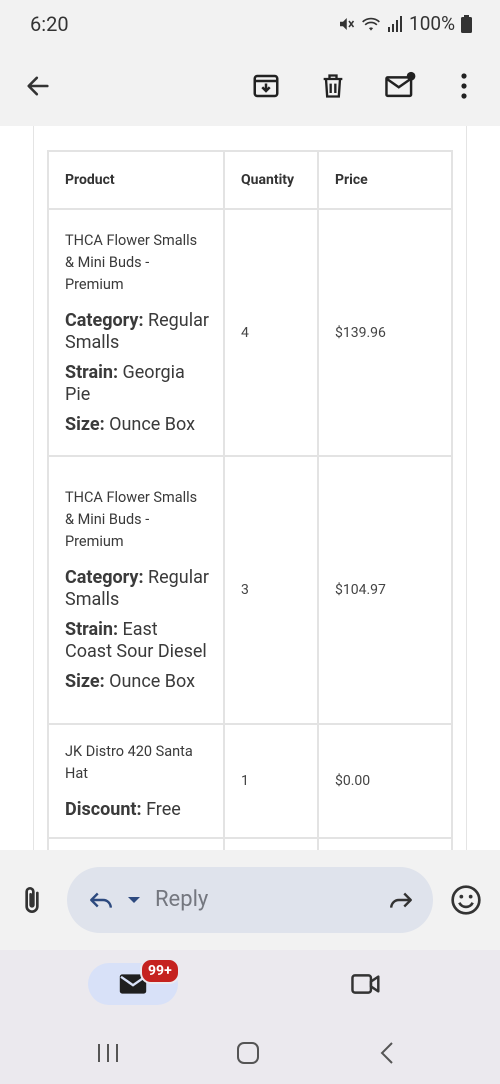  What do you see at coordinates (136, 180) in the screenshot?
I see `col-header-product: Product` at bounding box center [136, 180].